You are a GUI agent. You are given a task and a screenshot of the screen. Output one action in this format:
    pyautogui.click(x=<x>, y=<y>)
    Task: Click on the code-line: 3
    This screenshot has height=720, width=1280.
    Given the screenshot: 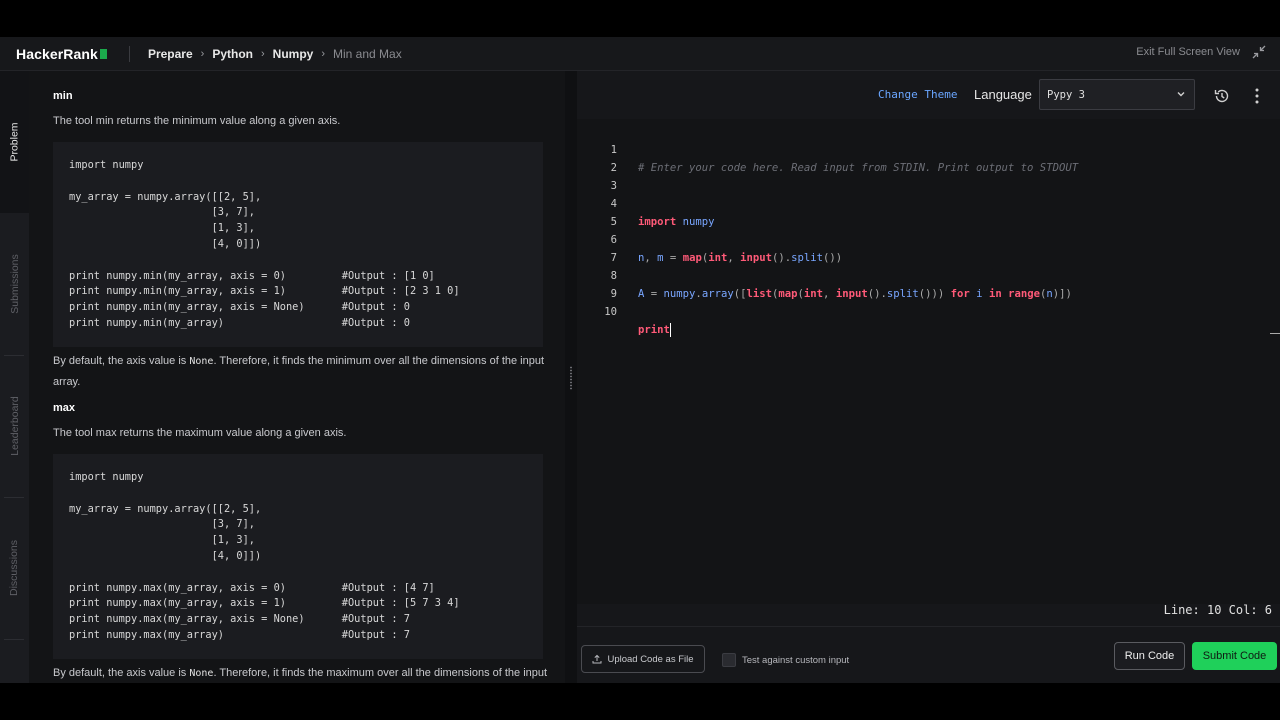 What is the action you would take?
    pyautogui.click(x=928, y=175)
    